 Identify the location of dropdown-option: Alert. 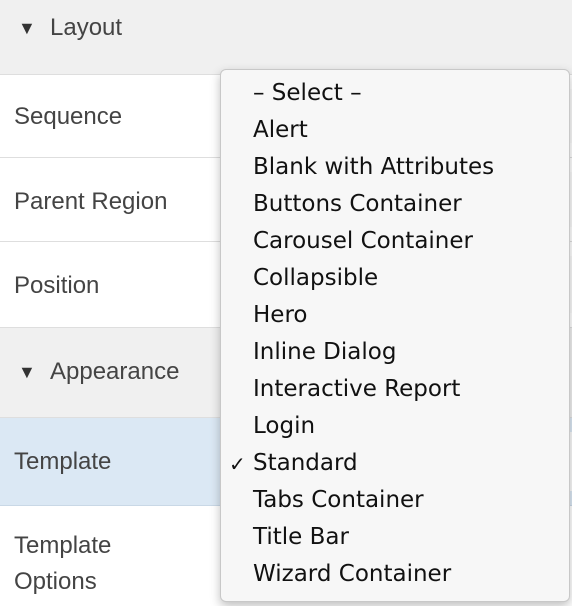
(280, 130).